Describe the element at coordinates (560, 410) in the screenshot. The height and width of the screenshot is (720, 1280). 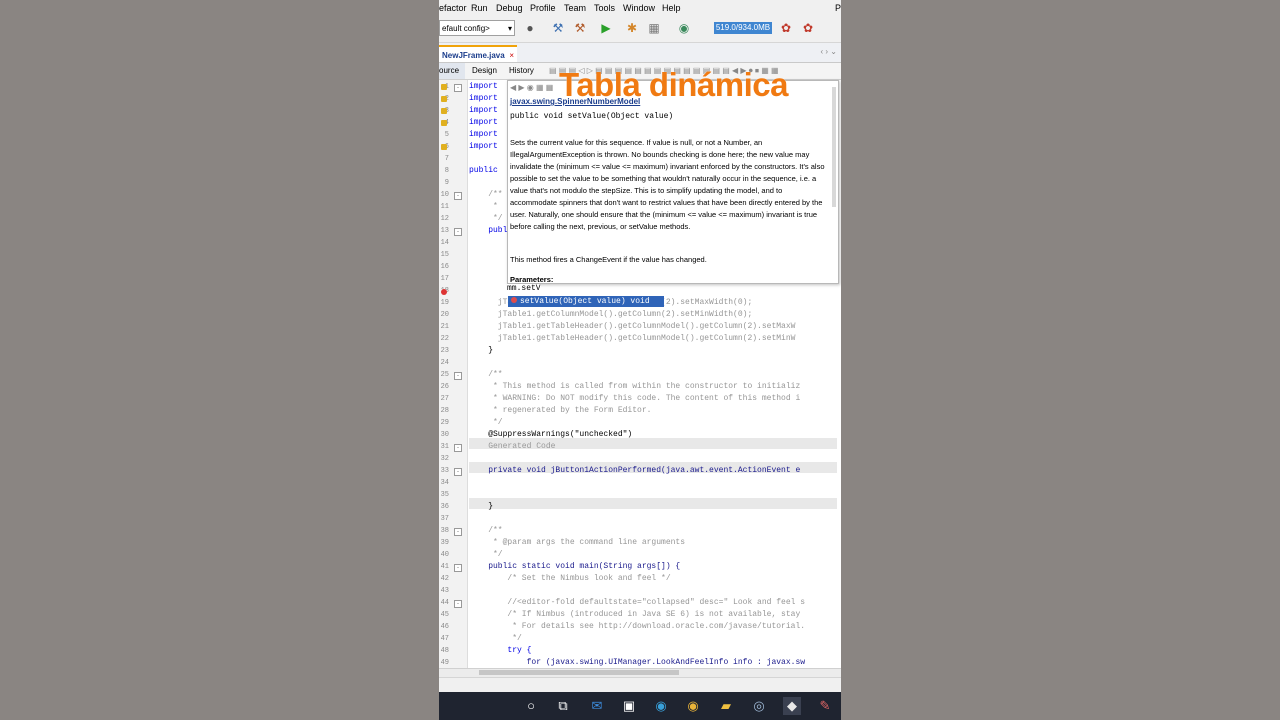
I see `code-line: * regenerated by the Form Editor.` at that location.